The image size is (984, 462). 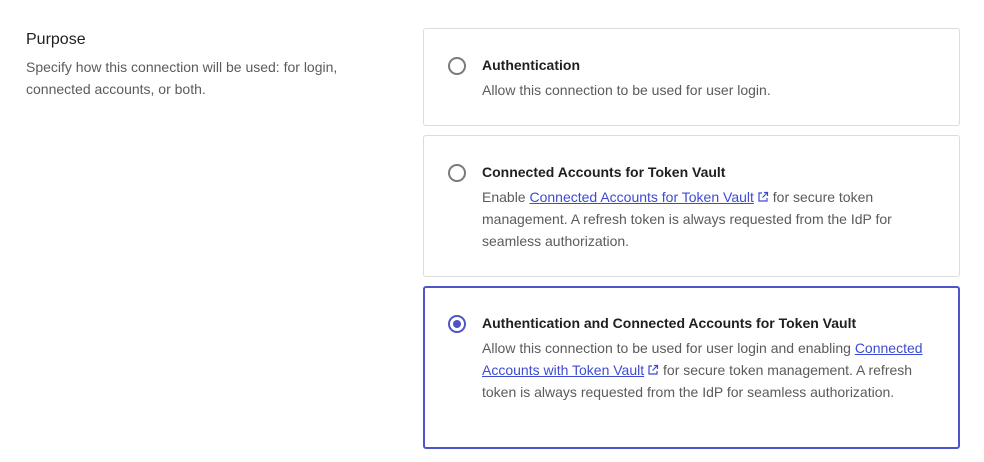 What do you see at coordinates (641, 197) in the screenshot?
I see `connected-accounts-link: Connected Accounts for Token Vault` at bounding box center [641, 197].